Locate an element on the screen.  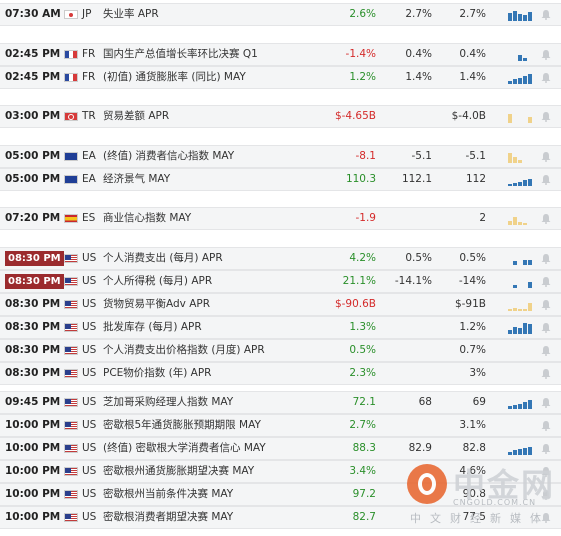
calendar-row: 08:30 PM US 个人消费支出 (每月) APR 4.2% 0.5% 0.5% is located at coordinates (280, 258).